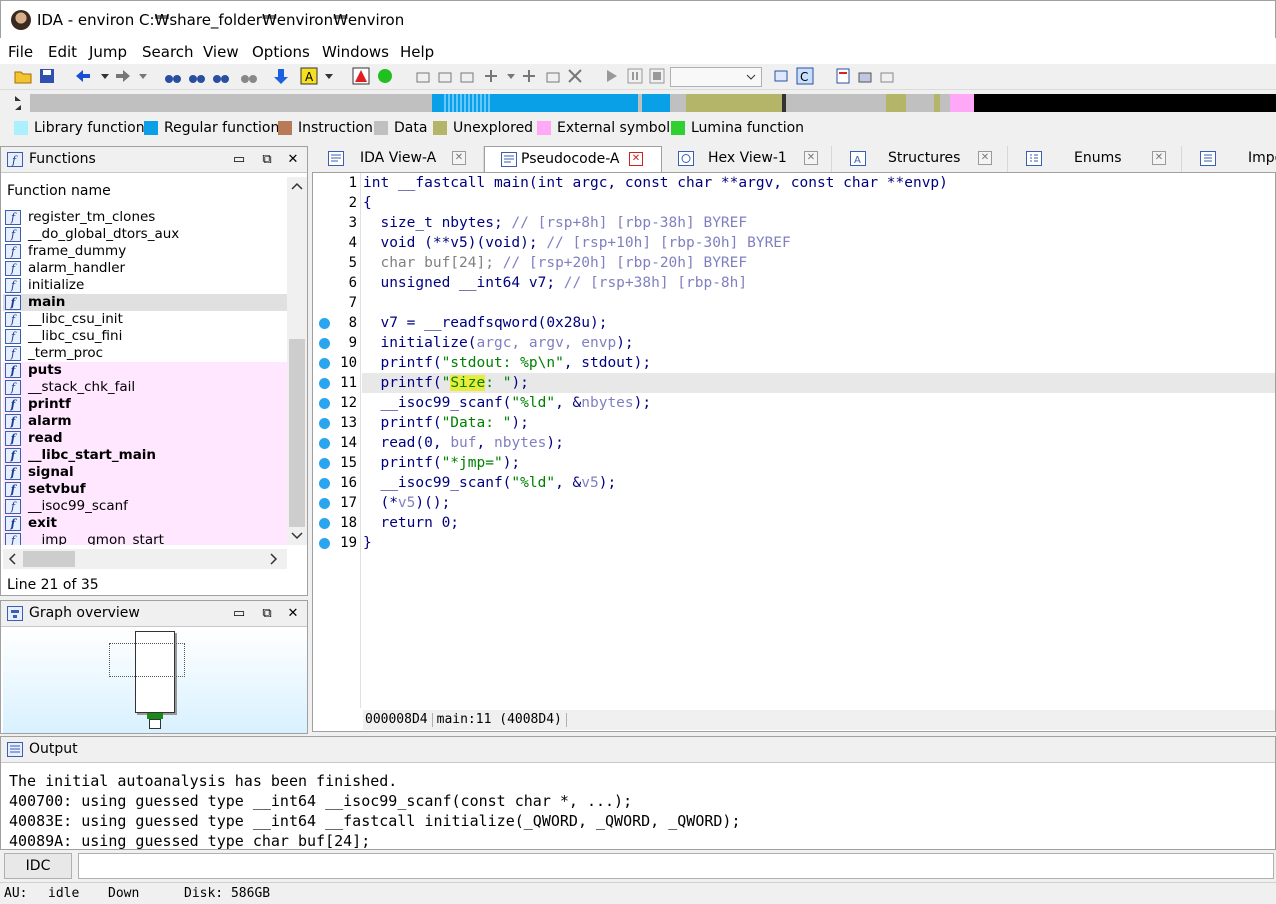 This screenshot has height=904, width=1276. What do you see at coordinates (355, 52) in the screenshot?
I see `menu-windows: Windows` at bounding box center [355, 52].